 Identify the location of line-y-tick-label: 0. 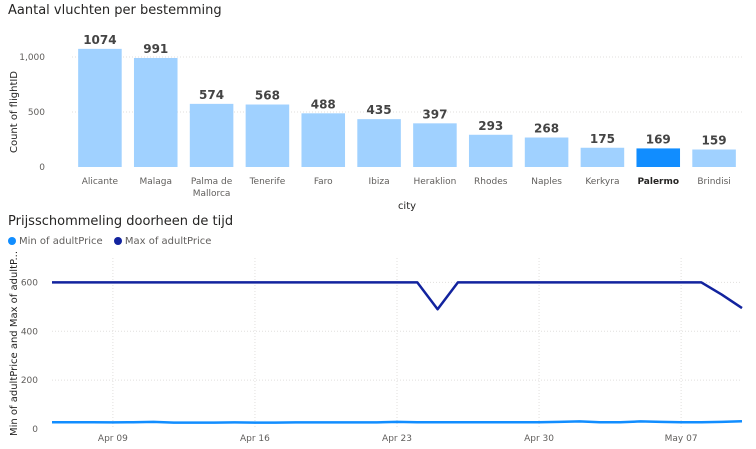
(35, 430).